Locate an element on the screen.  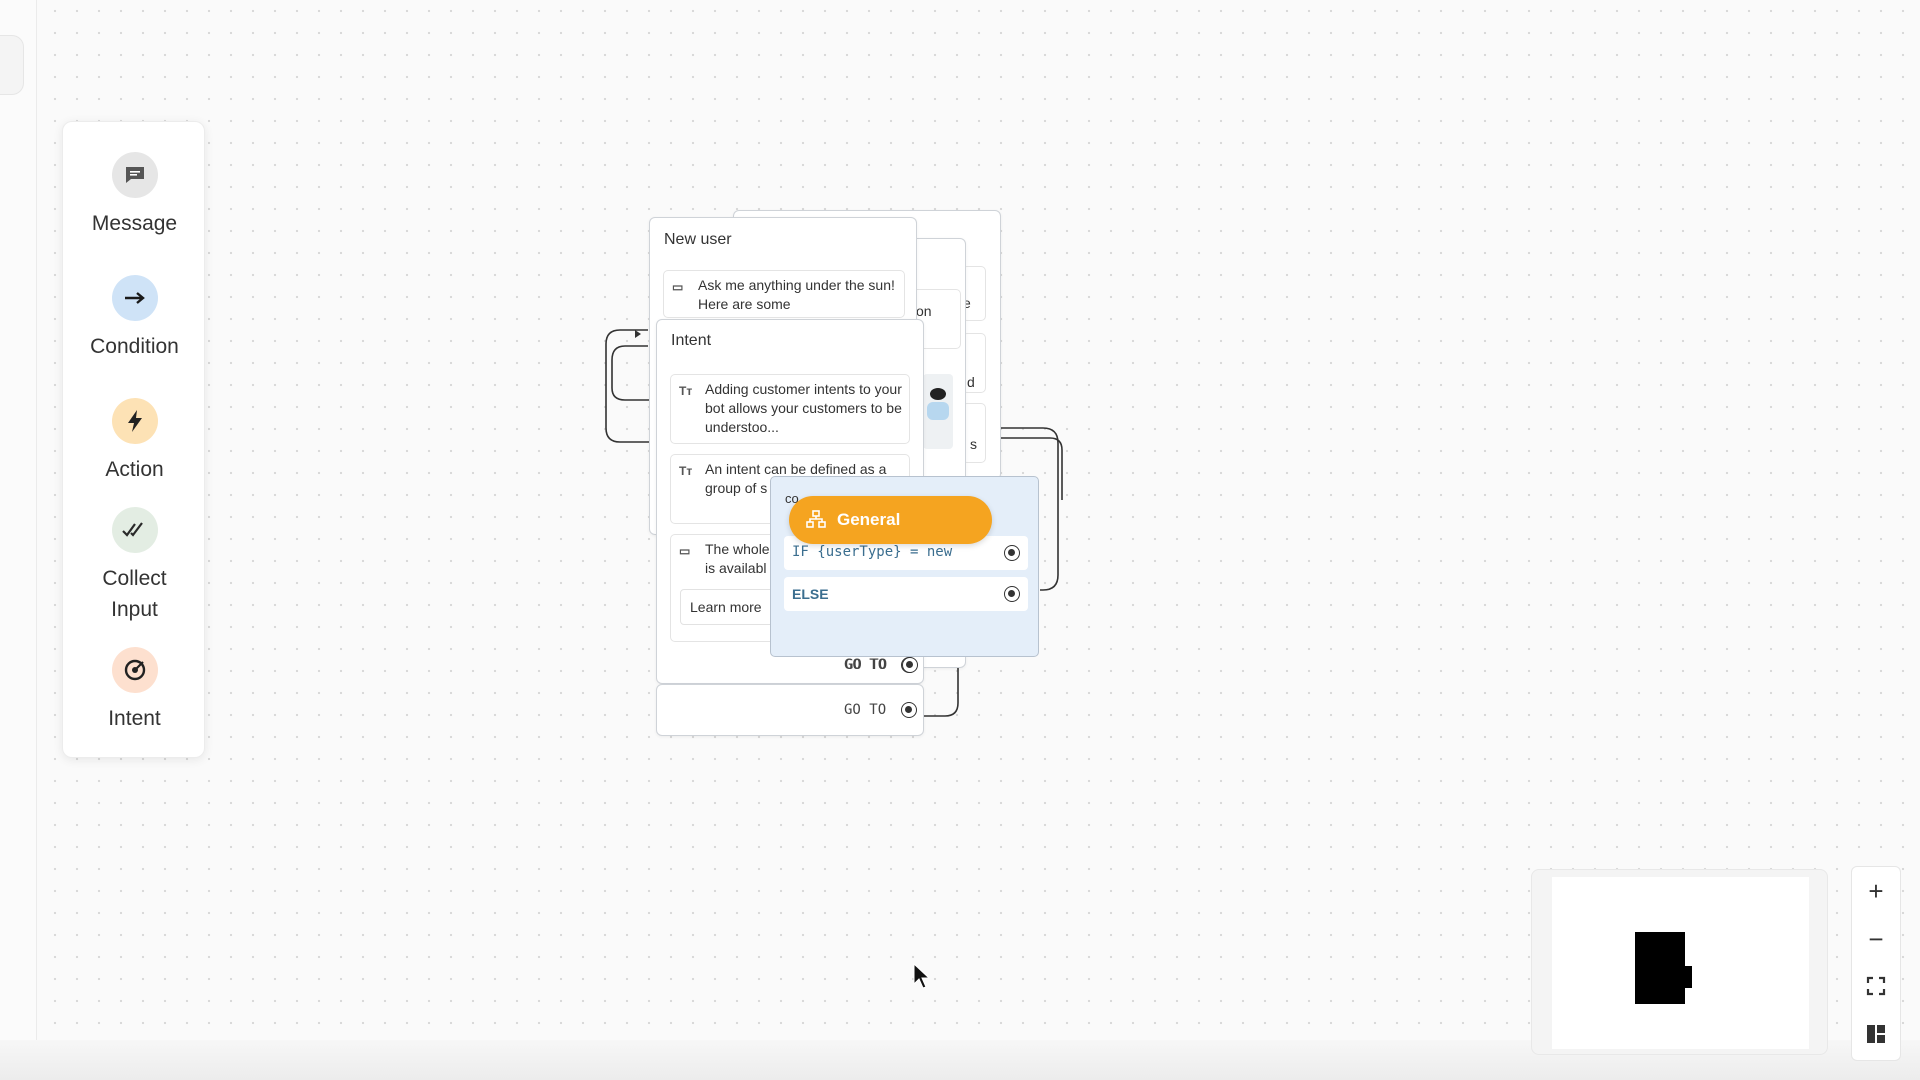
goto-row: GO TO is located at coordinates (880, 710).